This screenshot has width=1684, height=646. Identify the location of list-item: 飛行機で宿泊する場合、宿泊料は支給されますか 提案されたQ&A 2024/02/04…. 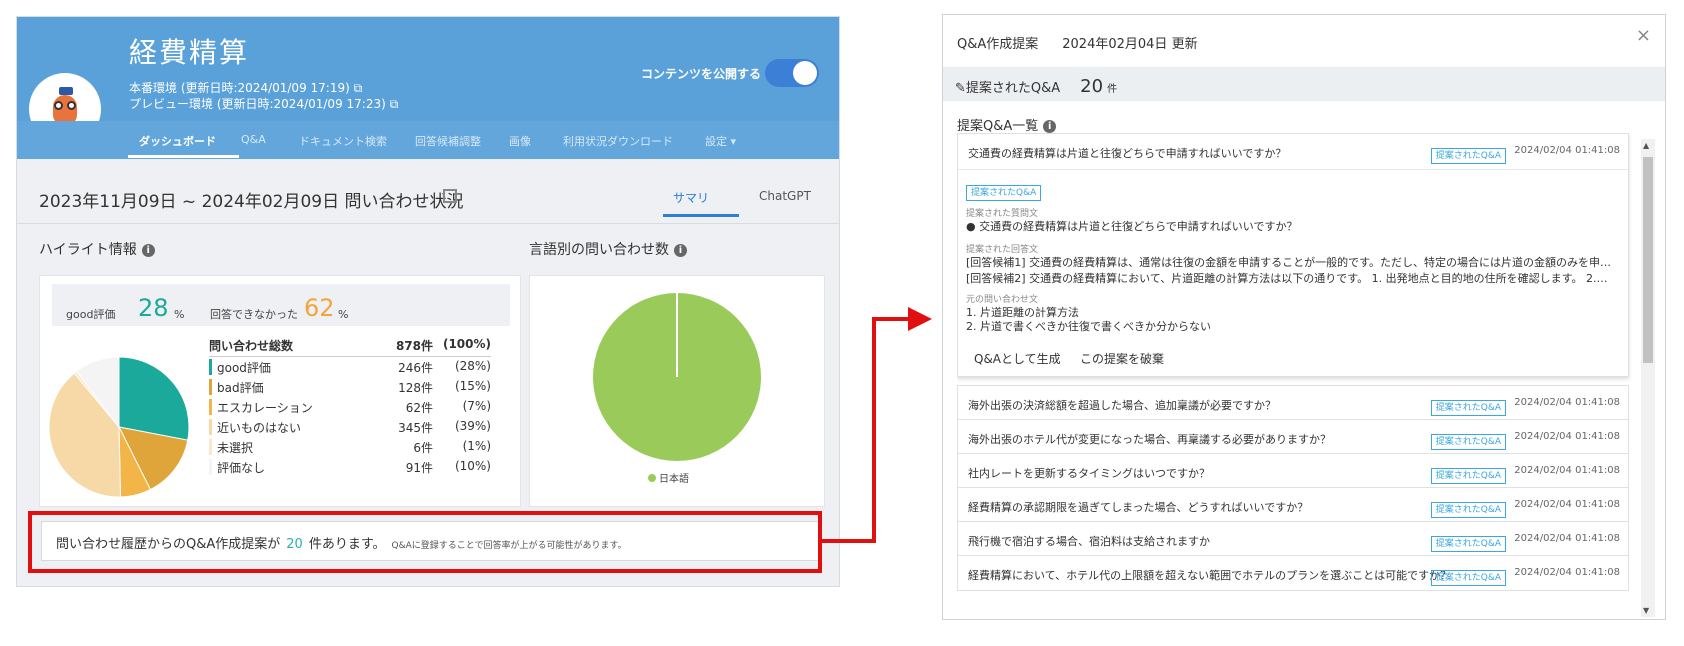
(1293, 539).